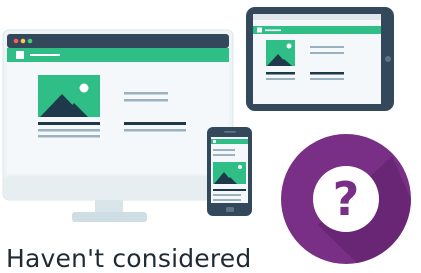  What do you see at coordinates (109, 217) in the screenshot?
I see `monitor-stand-base` at bounding box center [109, 217].